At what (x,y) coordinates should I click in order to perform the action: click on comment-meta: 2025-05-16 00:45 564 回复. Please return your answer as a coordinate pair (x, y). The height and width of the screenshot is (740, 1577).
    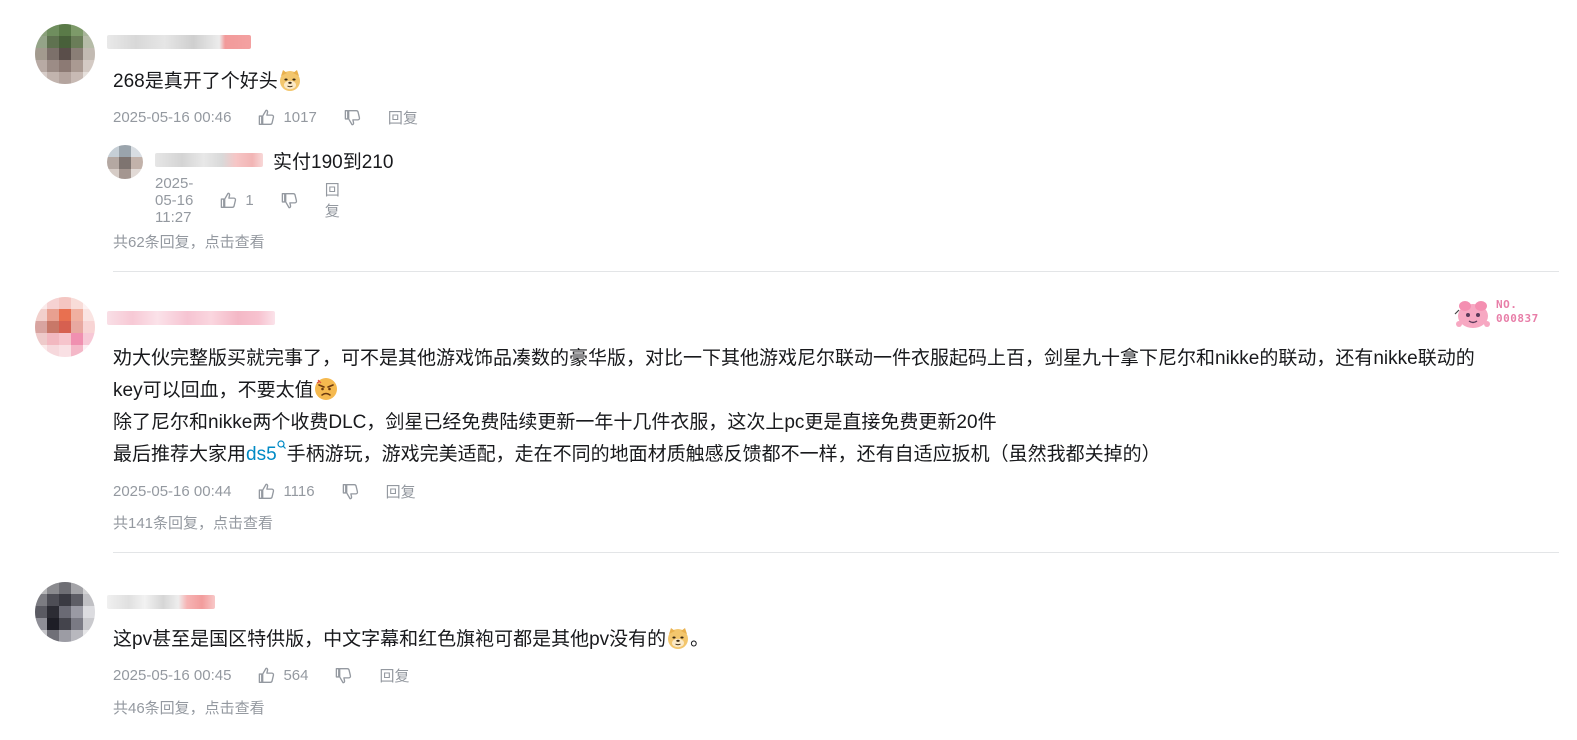
    Looking at the image, I should click on (261, 675).